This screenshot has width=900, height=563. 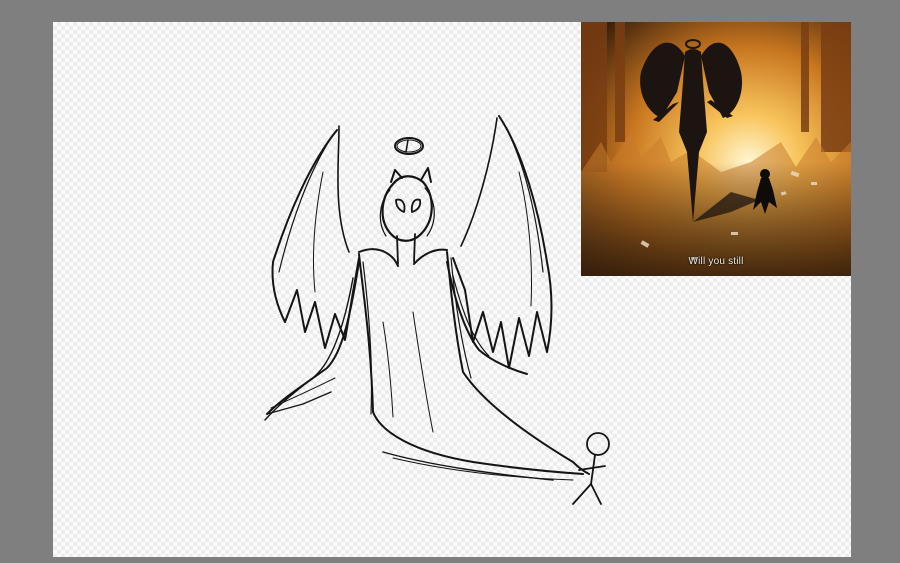 I want to click on reference-image: Will you still, so click(x=716, y=149).